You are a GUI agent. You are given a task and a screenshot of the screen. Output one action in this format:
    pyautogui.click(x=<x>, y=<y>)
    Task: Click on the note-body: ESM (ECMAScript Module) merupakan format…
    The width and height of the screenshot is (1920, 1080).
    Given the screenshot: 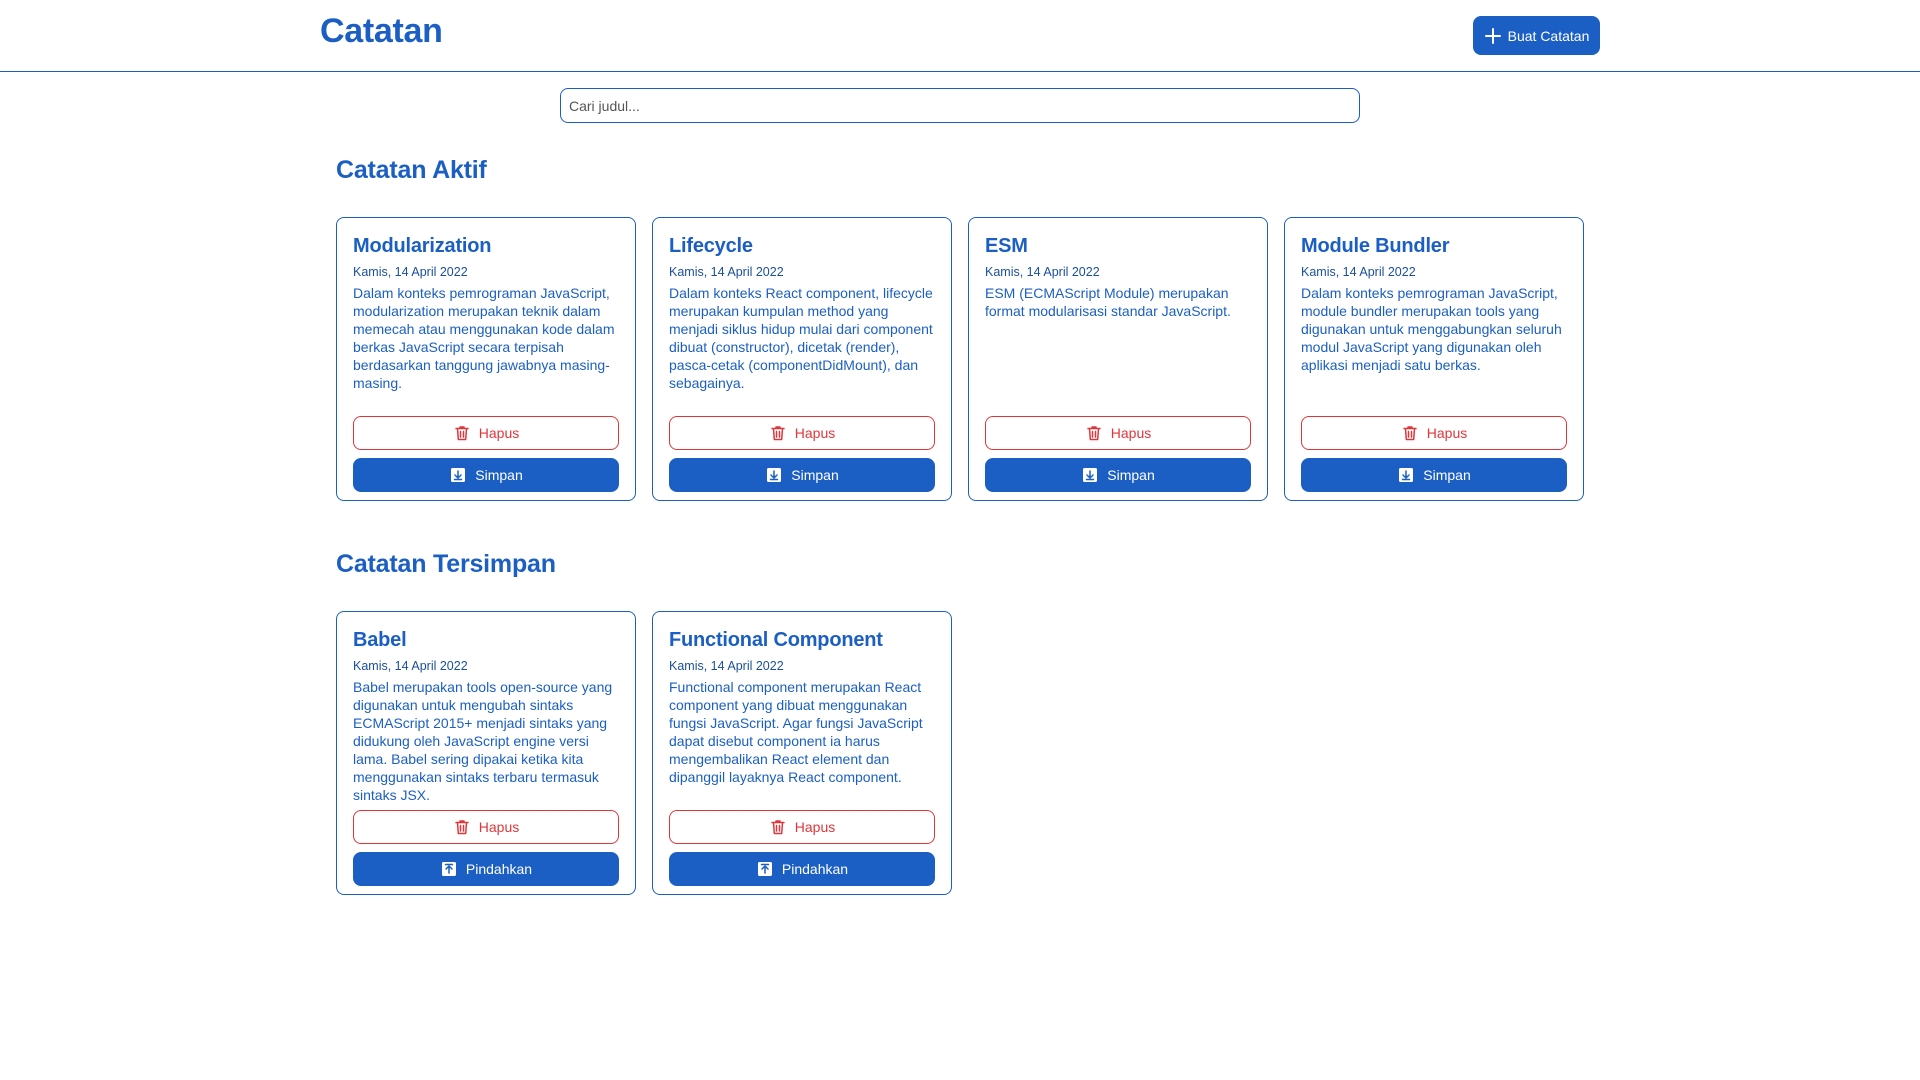 What is the action you would take?
    pyautogui.click(x=1108, y=302)
    